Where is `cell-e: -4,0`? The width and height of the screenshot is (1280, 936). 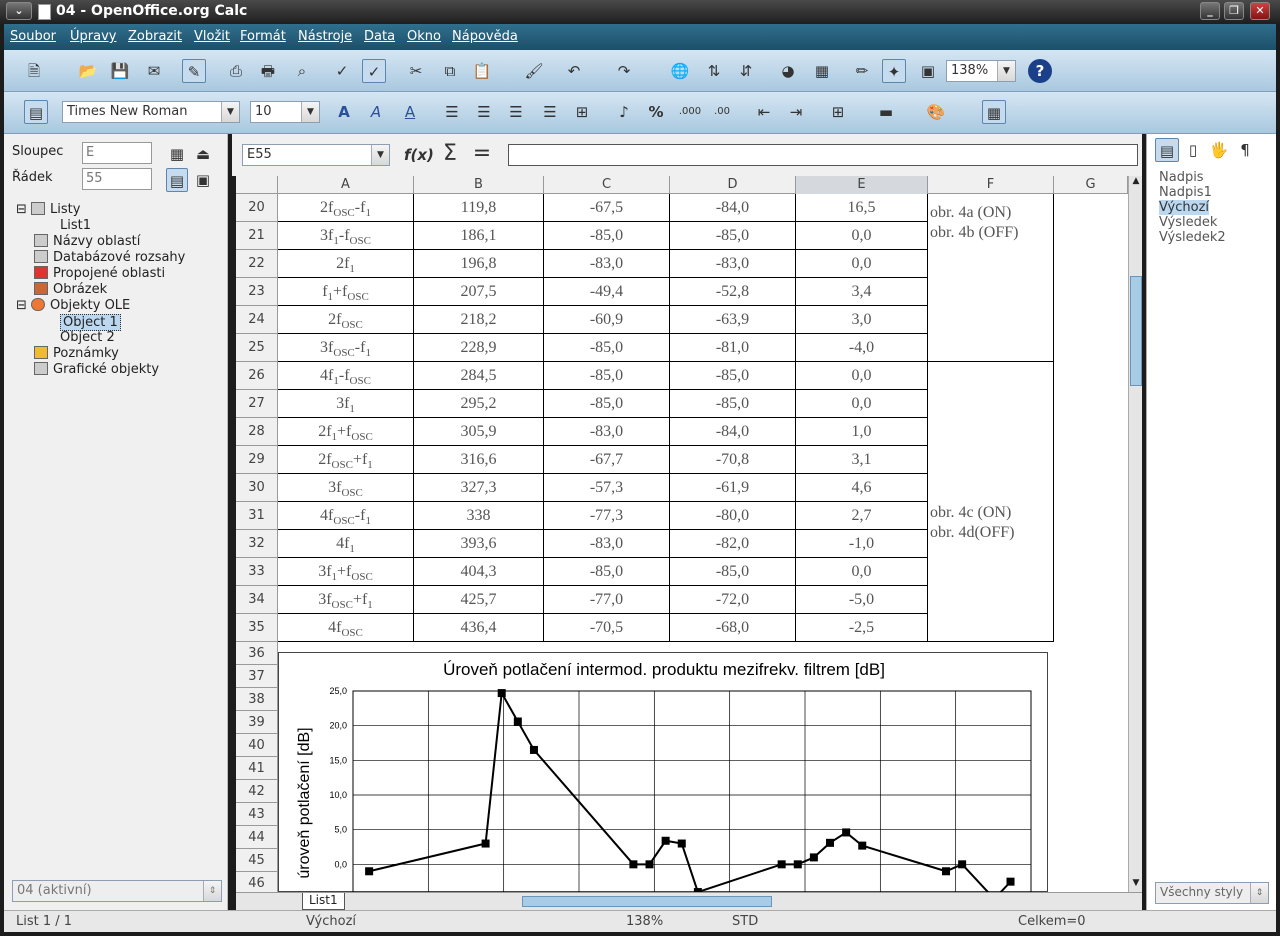
cell-e: -4,0 is located at coordinates (862, 348).